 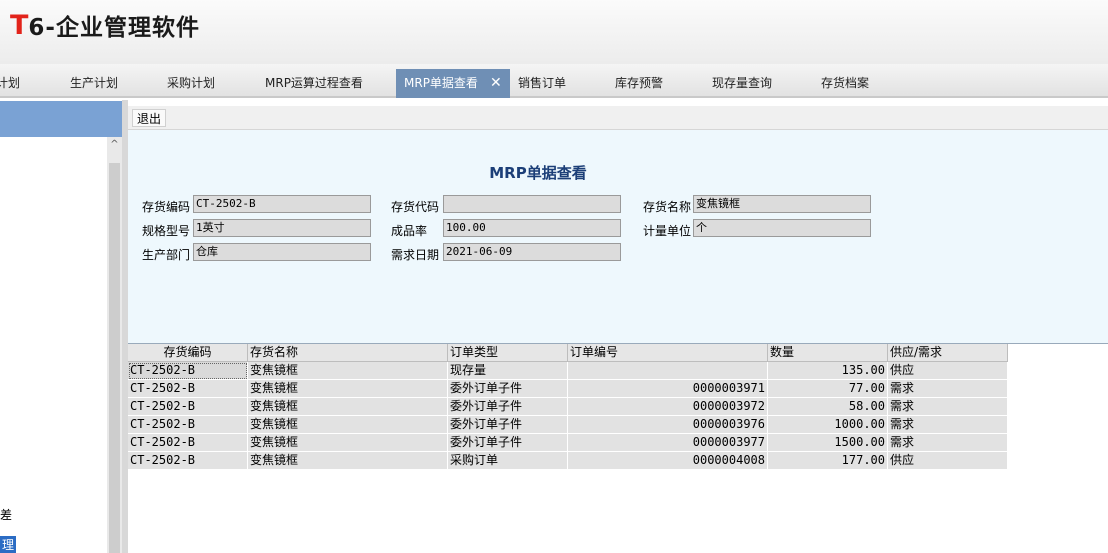 I want to click on inventory-alias-label: 存货代码, so click(x=415, y=207).